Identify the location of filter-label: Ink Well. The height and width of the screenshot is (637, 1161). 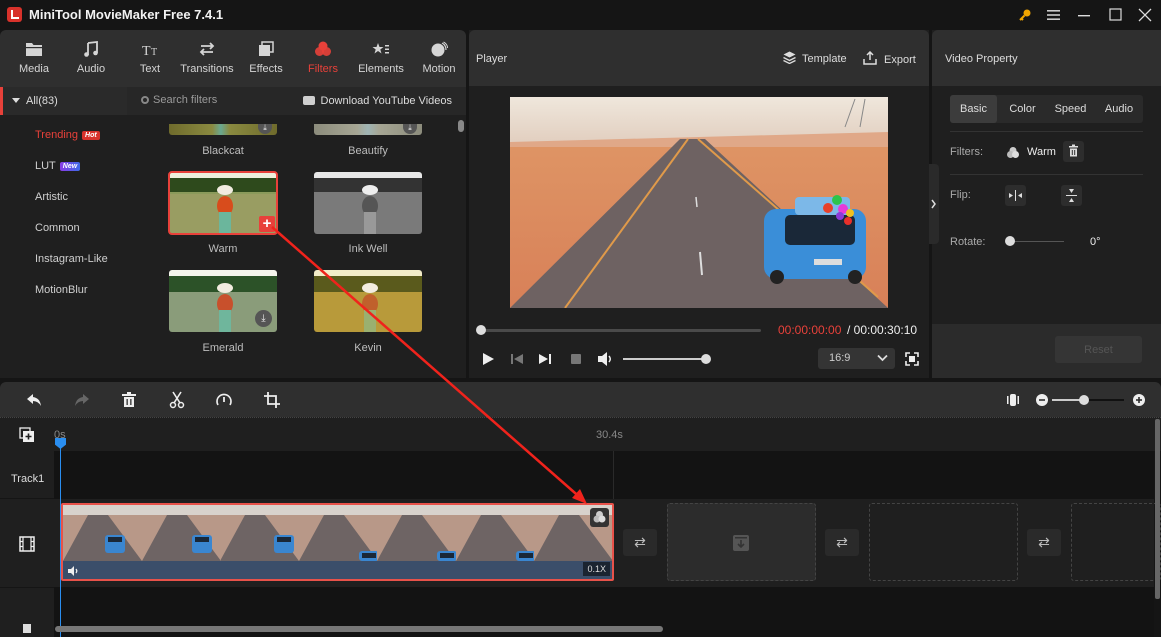
(368, 249).